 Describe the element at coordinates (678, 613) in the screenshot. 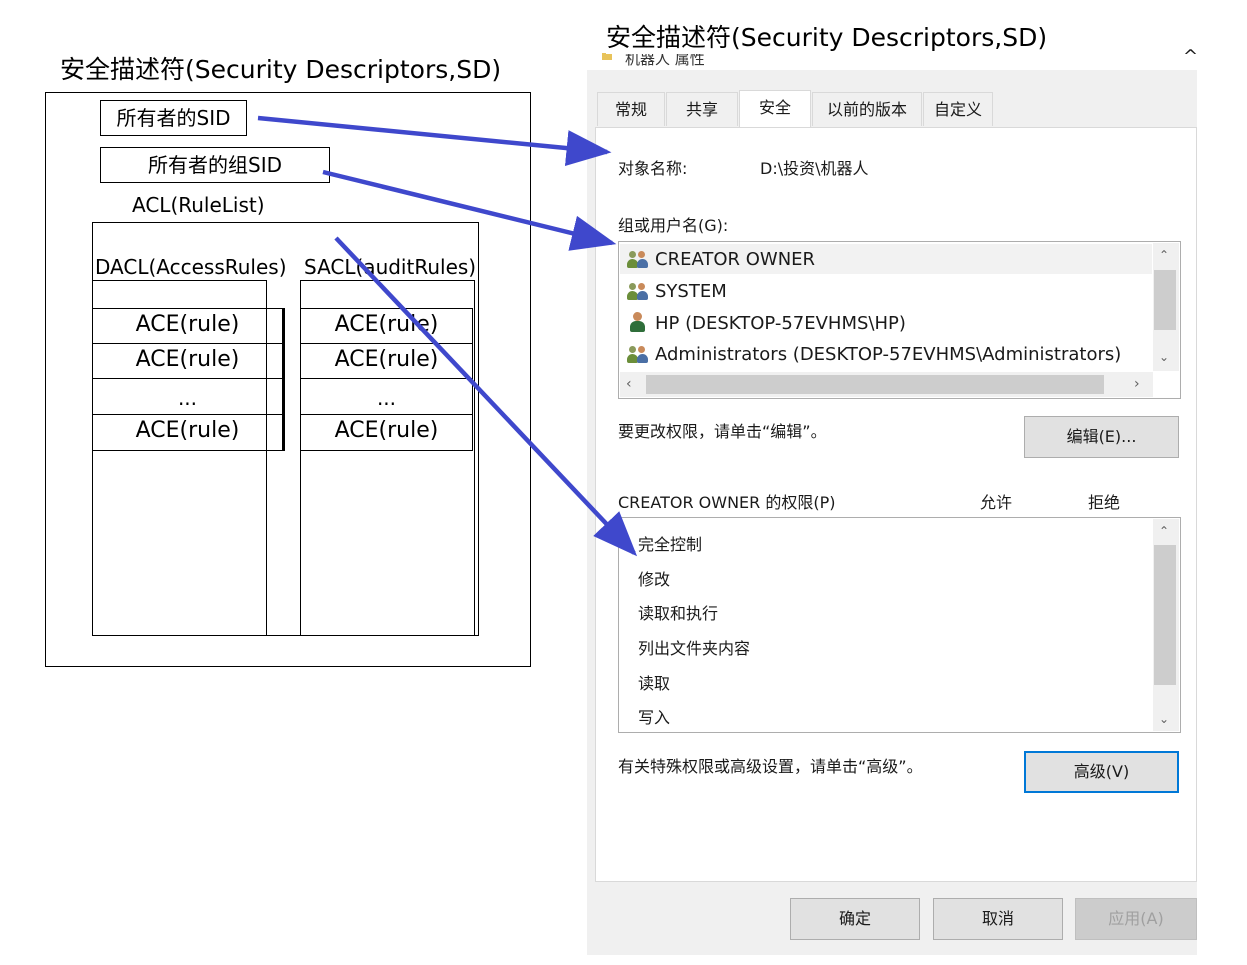

I see `permission-item: 读取和执行` at that location.